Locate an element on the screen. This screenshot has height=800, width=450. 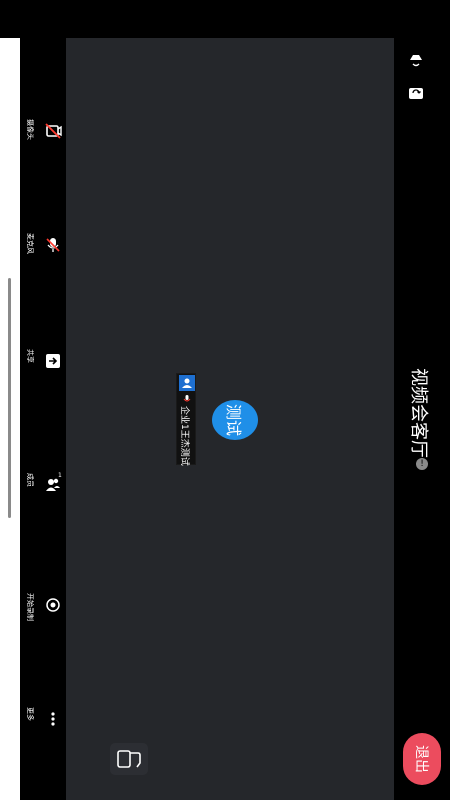
participant-mic-icon is located at coordinates (187, 398).